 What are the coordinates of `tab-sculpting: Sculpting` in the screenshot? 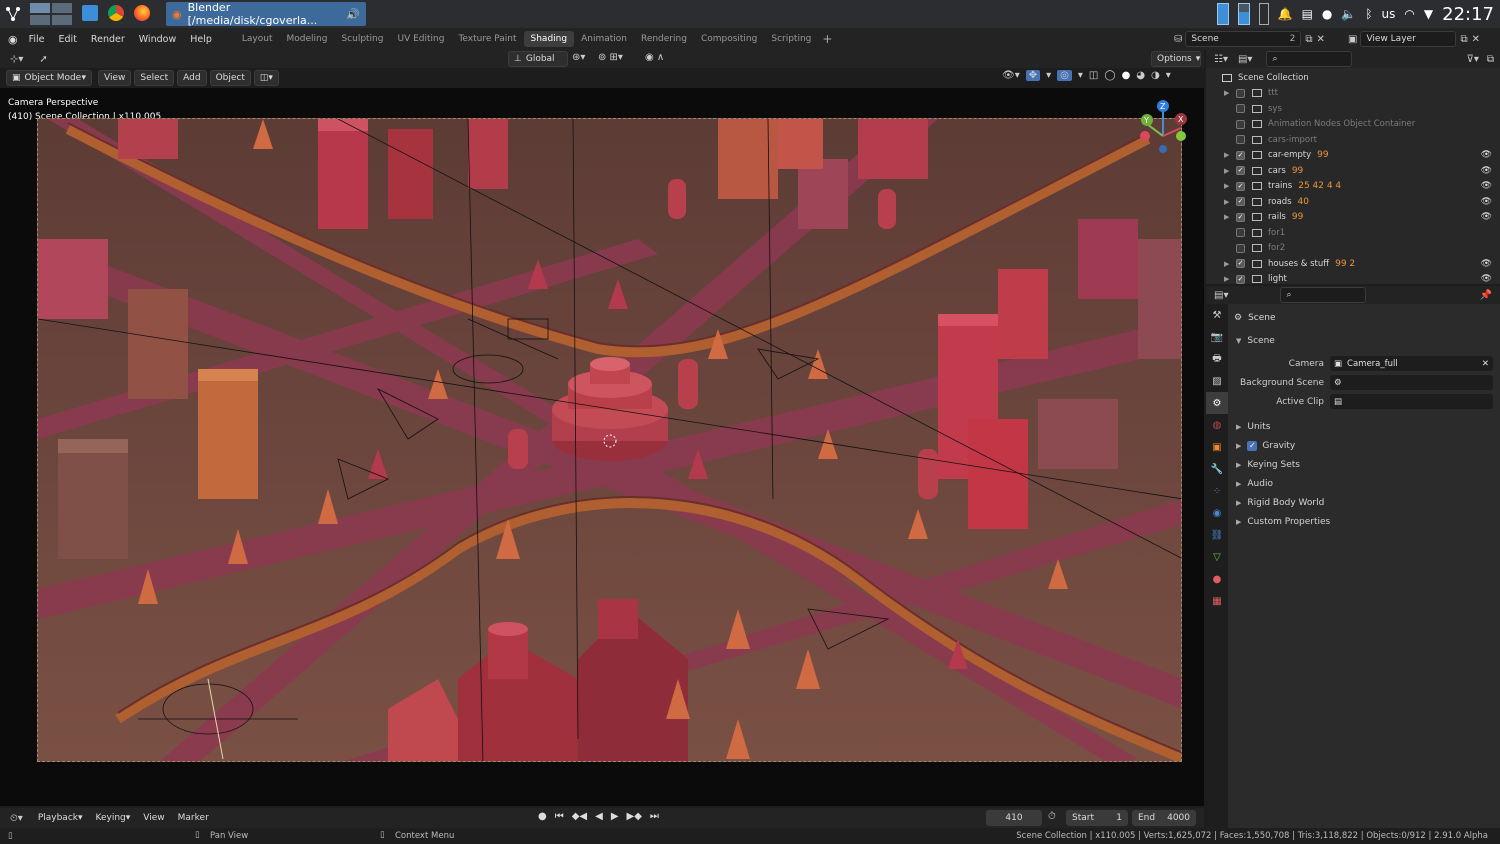 It's located at (362, 39).